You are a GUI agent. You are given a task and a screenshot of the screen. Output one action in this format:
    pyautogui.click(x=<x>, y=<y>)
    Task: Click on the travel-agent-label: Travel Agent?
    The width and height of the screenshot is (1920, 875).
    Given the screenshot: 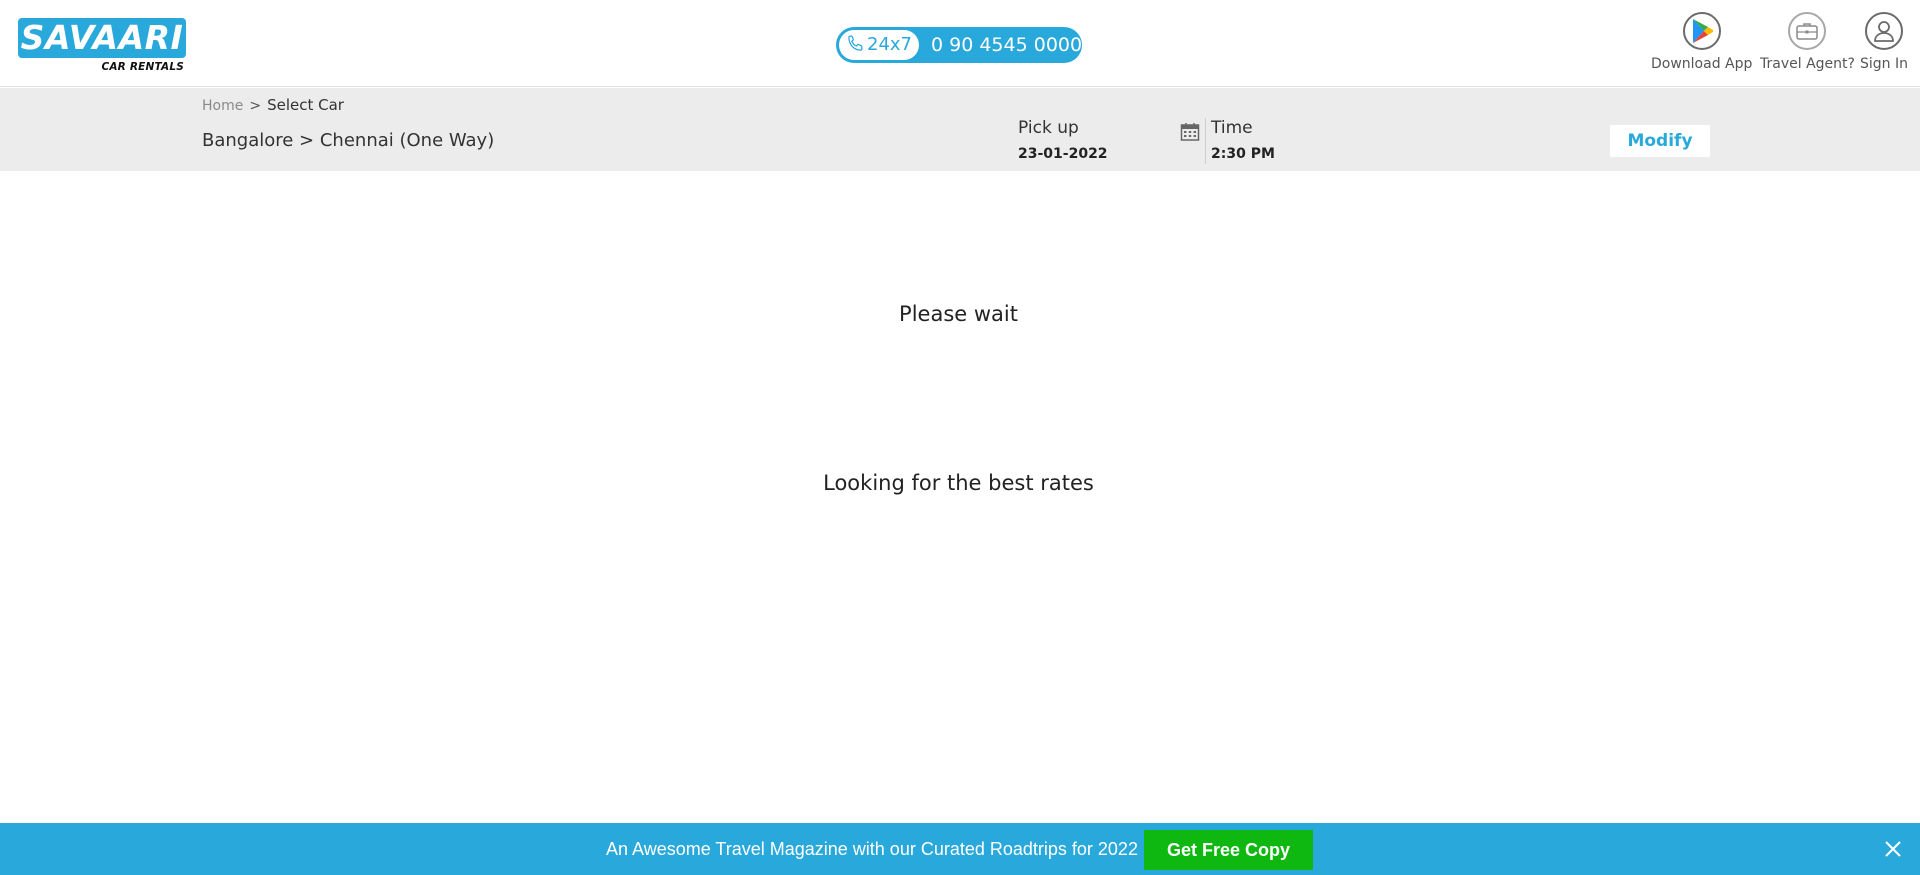 What is the action you would take?
    pyautogui.click(x=1807, y=64)
    